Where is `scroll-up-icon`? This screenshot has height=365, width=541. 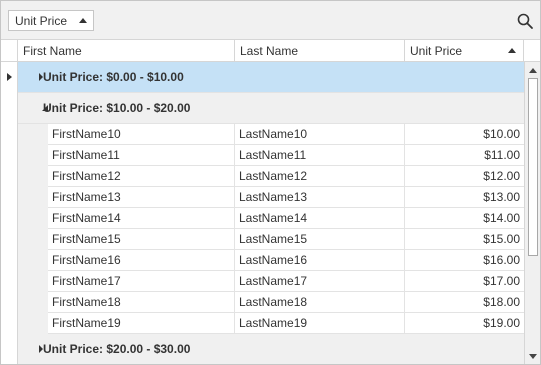
scroll-up-icon is located at coordinates (533, 70).